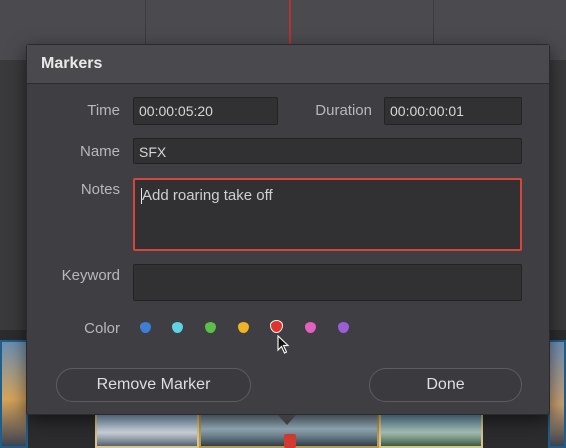 The width and height of the screenshot is (566, 448). I want to click on color-label: Color, so click(102, 328).